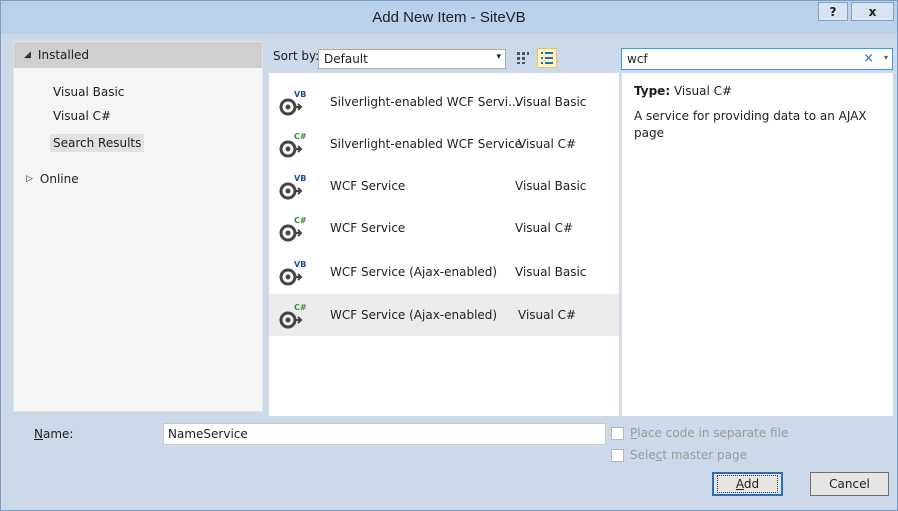 The image size is (898, 511). I want to click on tree-item-visual-csharp: Visual C#, so click(82, 116).